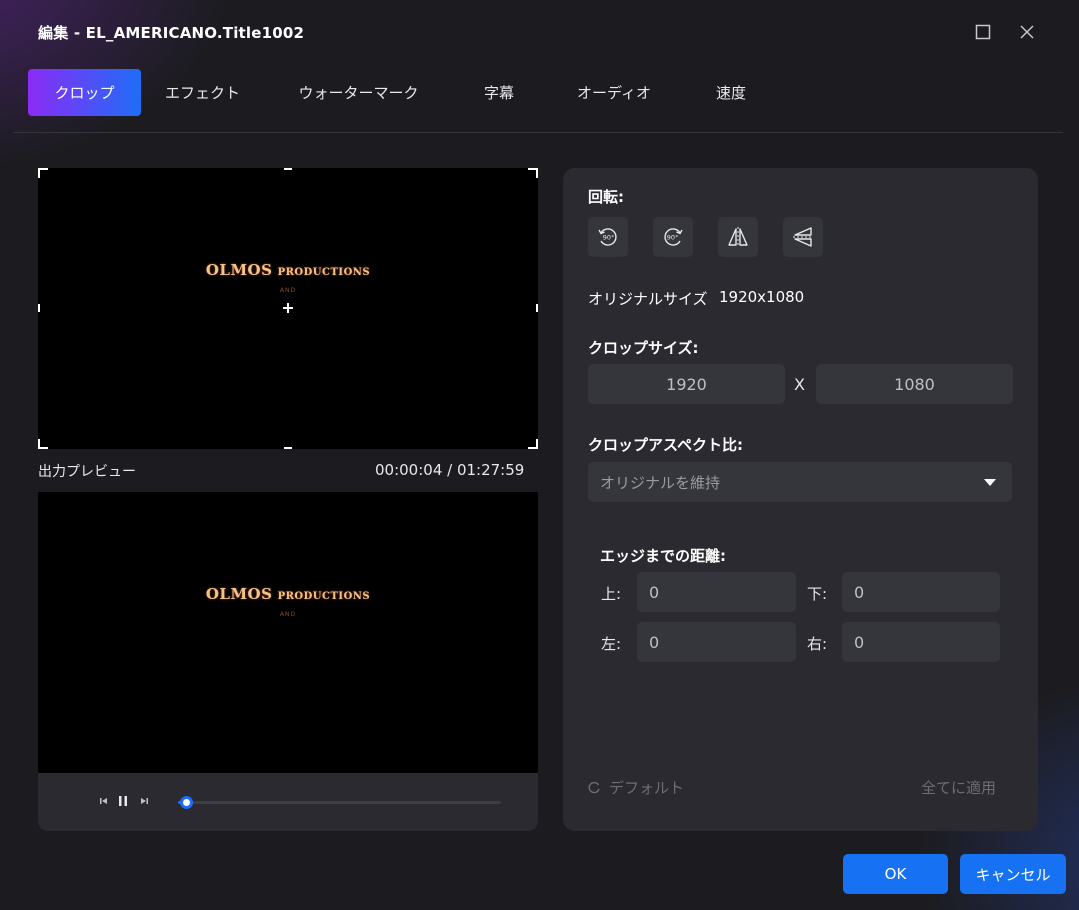 This screenshot has width=1079, height=910. I want to click on cancel-button: キャンセル, so click(1013, 874).